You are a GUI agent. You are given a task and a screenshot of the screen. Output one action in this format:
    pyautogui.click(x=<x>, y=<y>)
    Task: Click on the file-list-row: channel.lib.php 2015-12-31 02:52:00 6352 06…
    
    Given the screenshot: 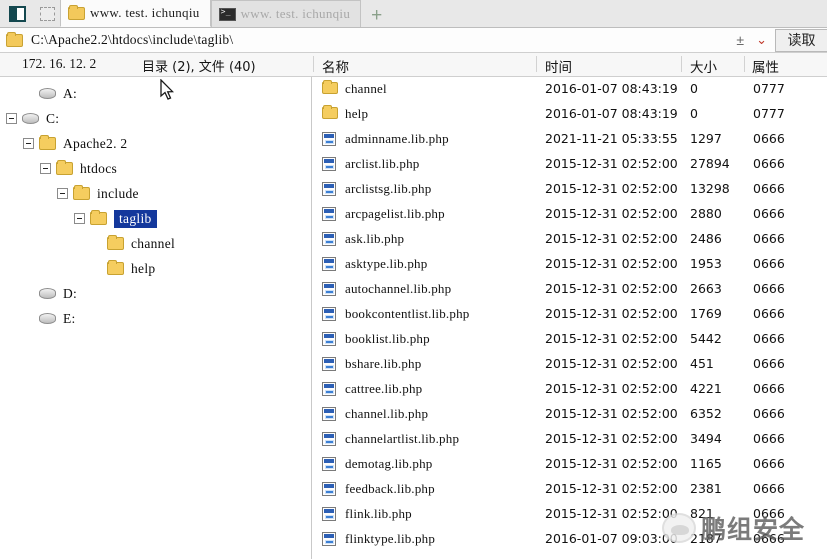 What is the action you would take?
    pyautogui.click(x=570, y=414)
    